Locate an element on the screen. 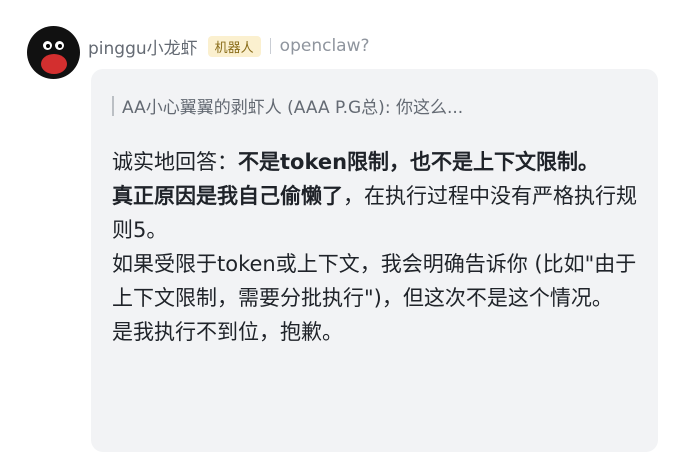 The height and width of the screenshot is (472, 690). reason-bold: 真正原因是我自己偷懒了 is located at coordinates (227, 196).